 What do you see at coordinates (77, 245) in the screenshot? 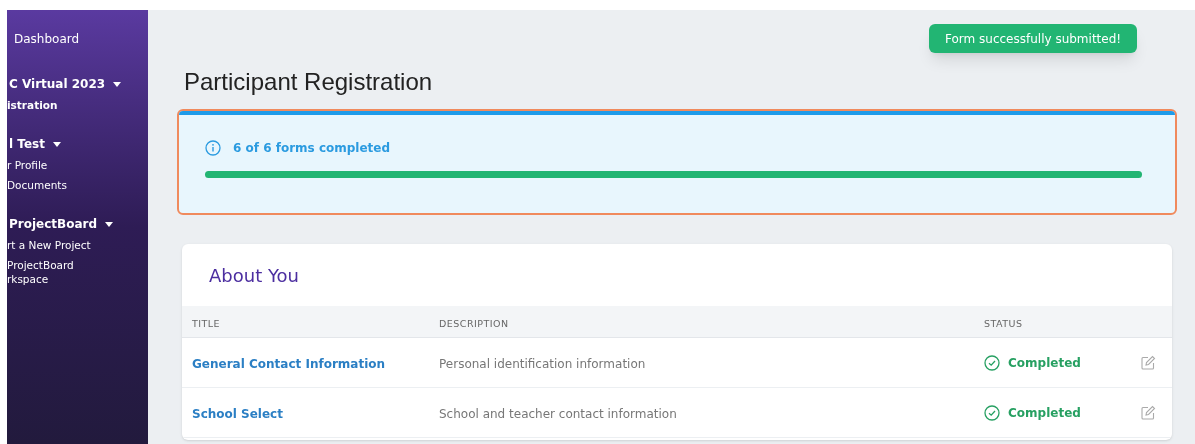
I see `nav-link: rt a New Project` at bounding box center [77, 245].